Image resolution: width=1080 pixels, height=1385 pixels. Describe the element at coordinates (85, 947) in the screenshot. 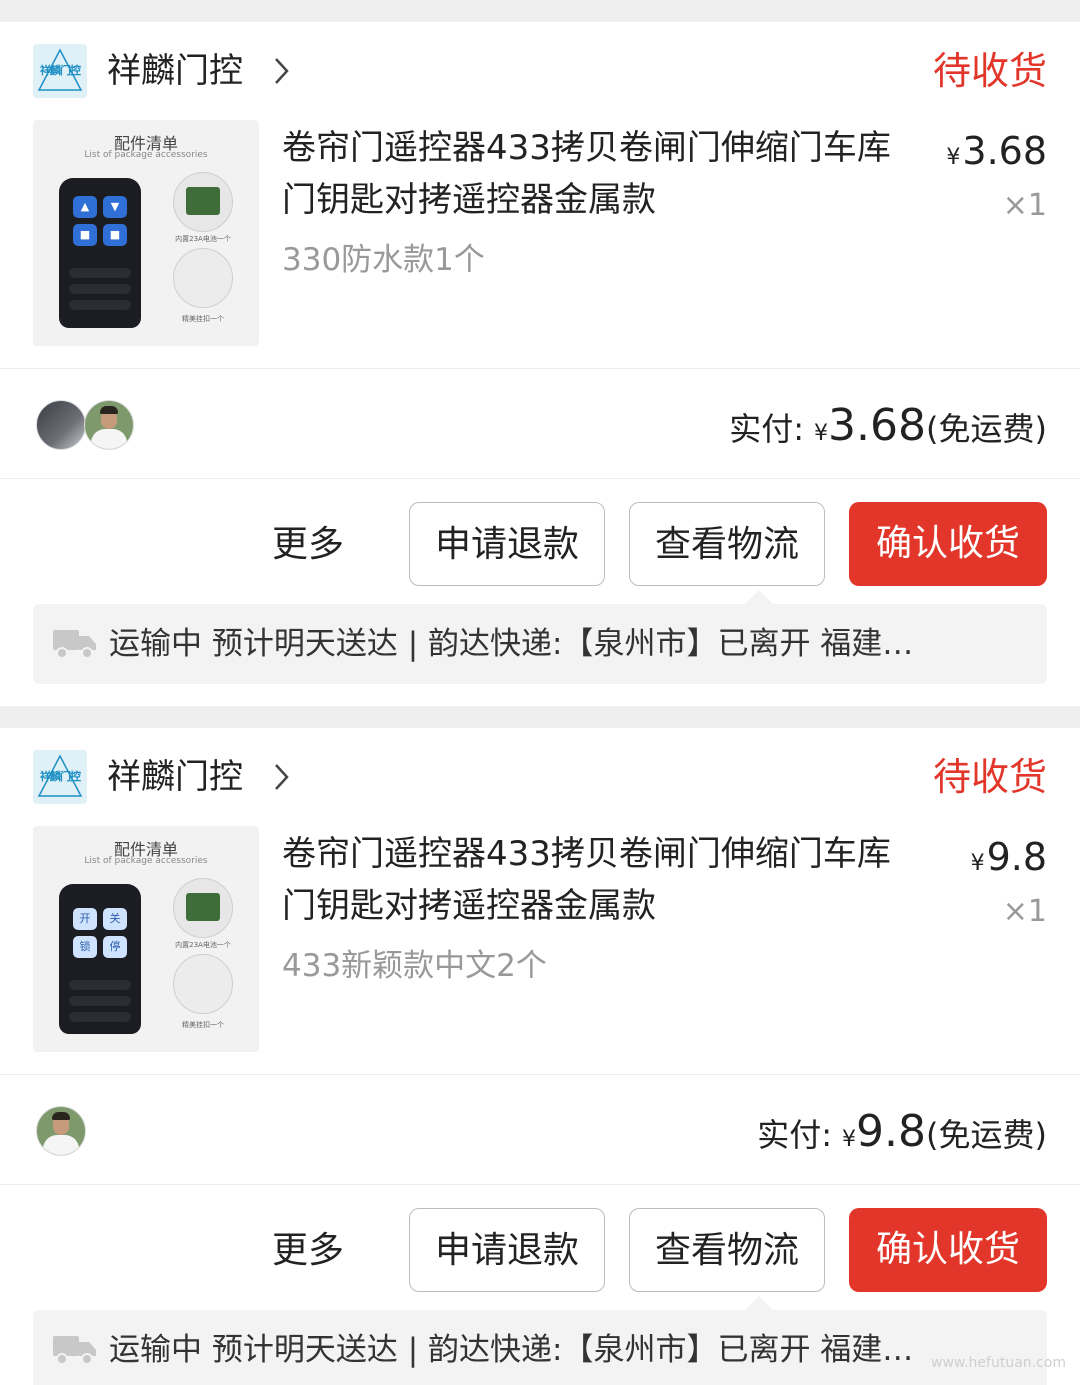

I see `remote-button-lock: 锁` at that location.